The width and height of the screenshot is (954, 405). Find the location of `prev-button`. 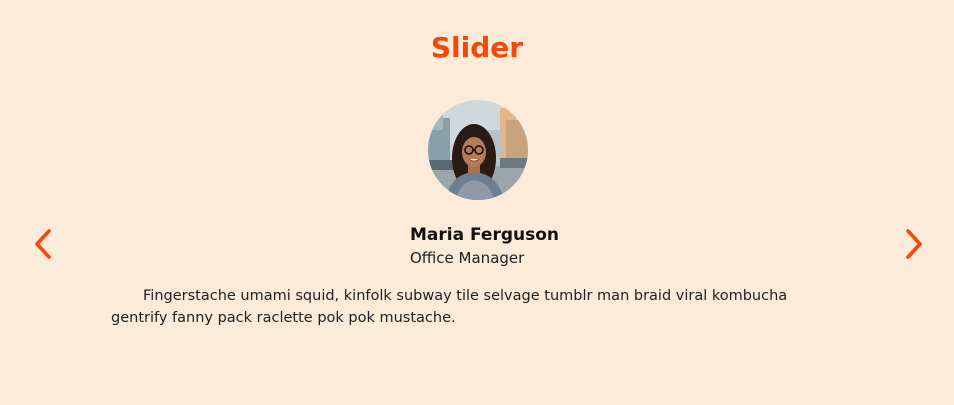

prev-button is located at coordinates (44, 244).